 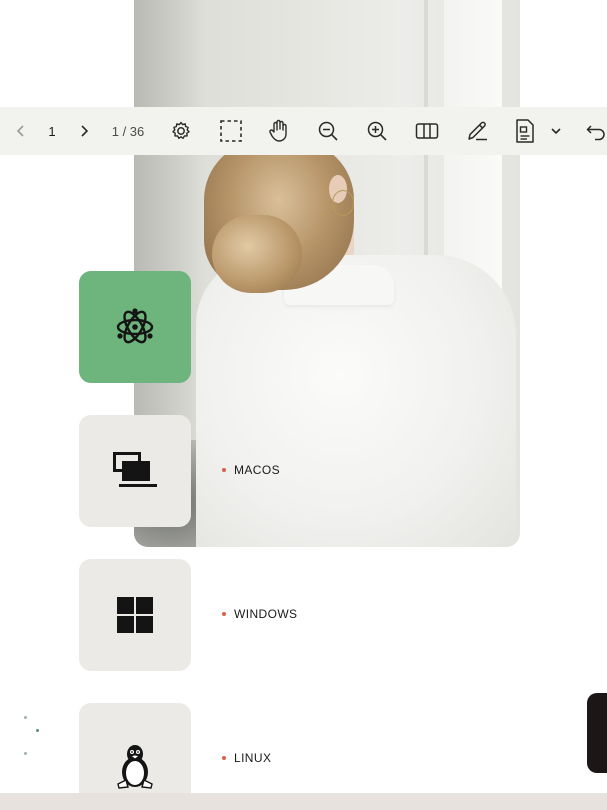 What do you see at coordinates (303, 131) in the screenshot?
I see `viewer-toolbar: 1 1 / 36` at bounding box center [303, 131].